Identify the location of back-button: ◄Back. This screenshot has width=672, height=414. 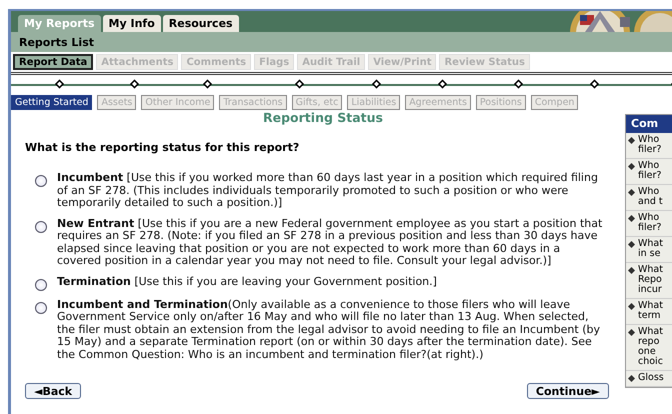
(53, 391).